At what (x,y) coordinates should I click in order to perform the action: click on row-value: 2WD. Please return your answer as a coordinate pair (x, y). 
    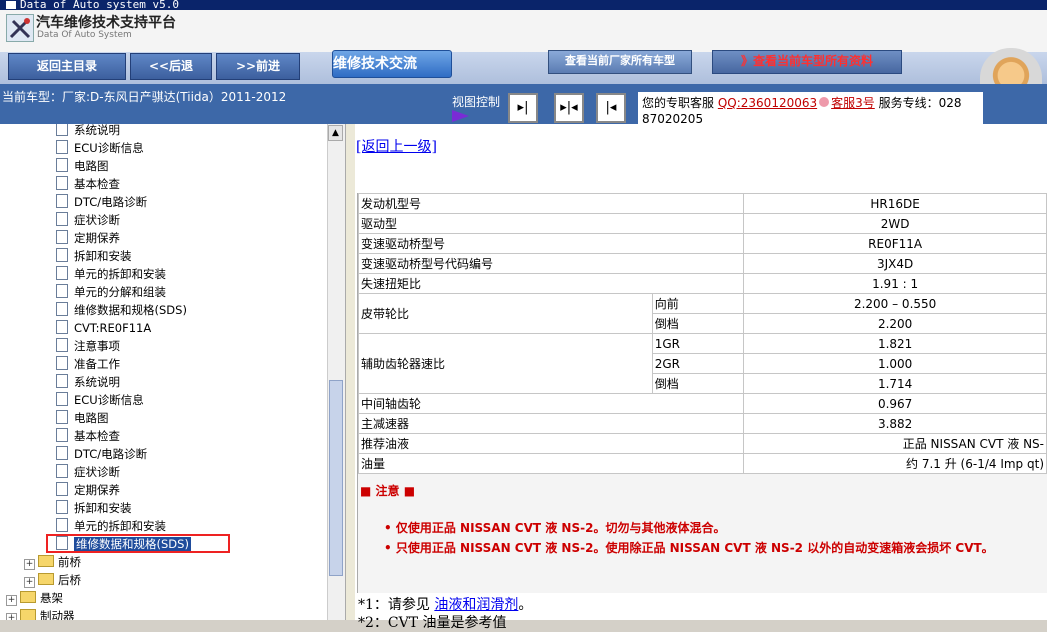
    Looking at the image, I should click on (895, 223).